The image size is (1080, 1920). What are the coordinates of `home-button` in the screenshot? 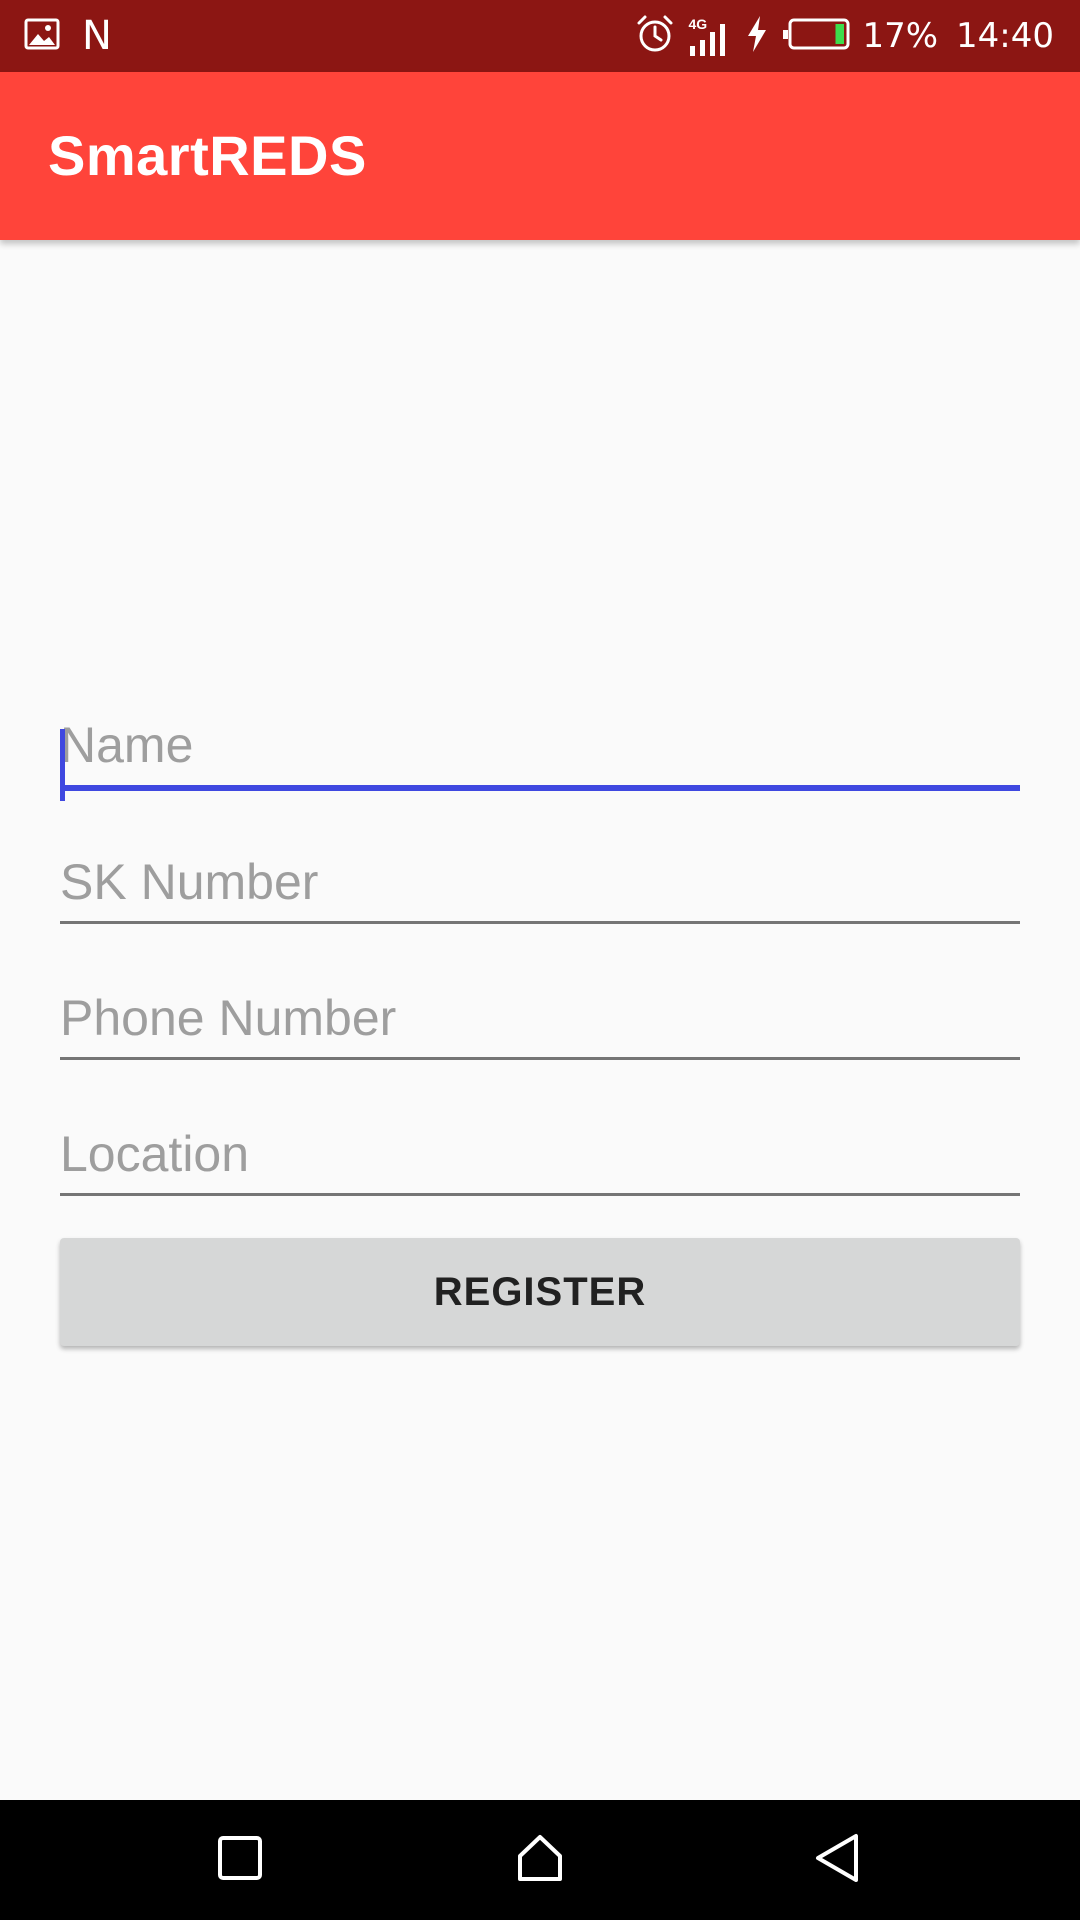 It's located at (540, 1860).